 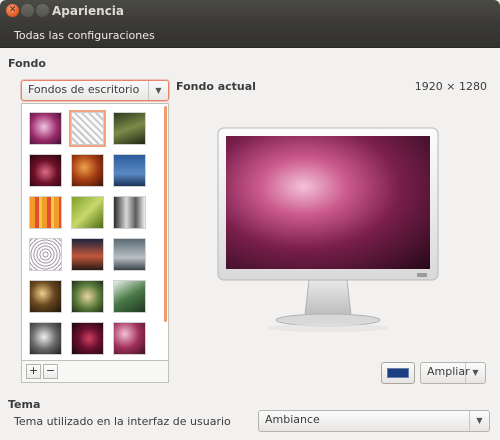 I want to click on background-resolution: 1920 × 1280, so click(x=450, y=86).